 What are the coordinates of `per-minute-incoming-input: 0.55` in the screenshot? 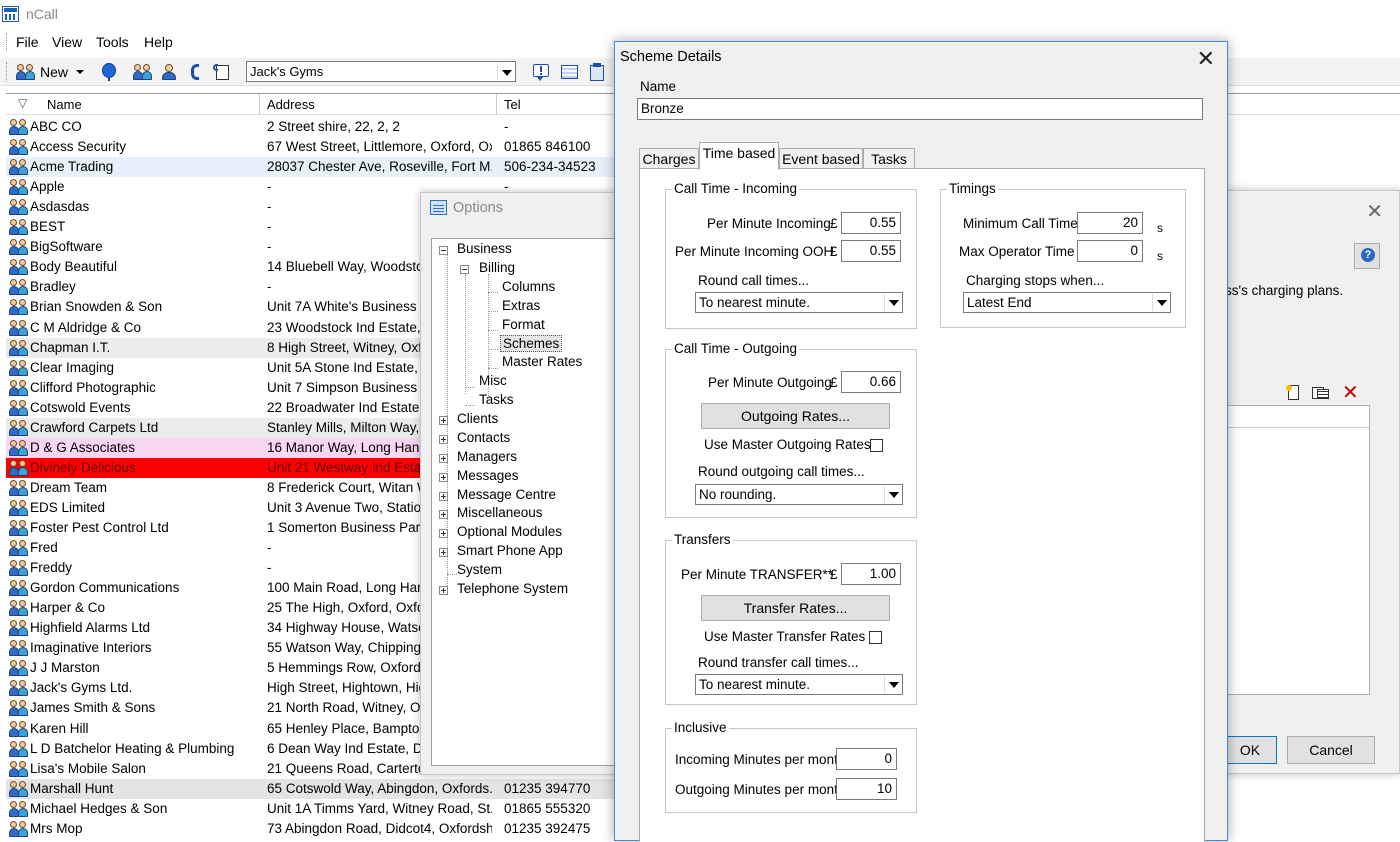 It's located at (871, 223).